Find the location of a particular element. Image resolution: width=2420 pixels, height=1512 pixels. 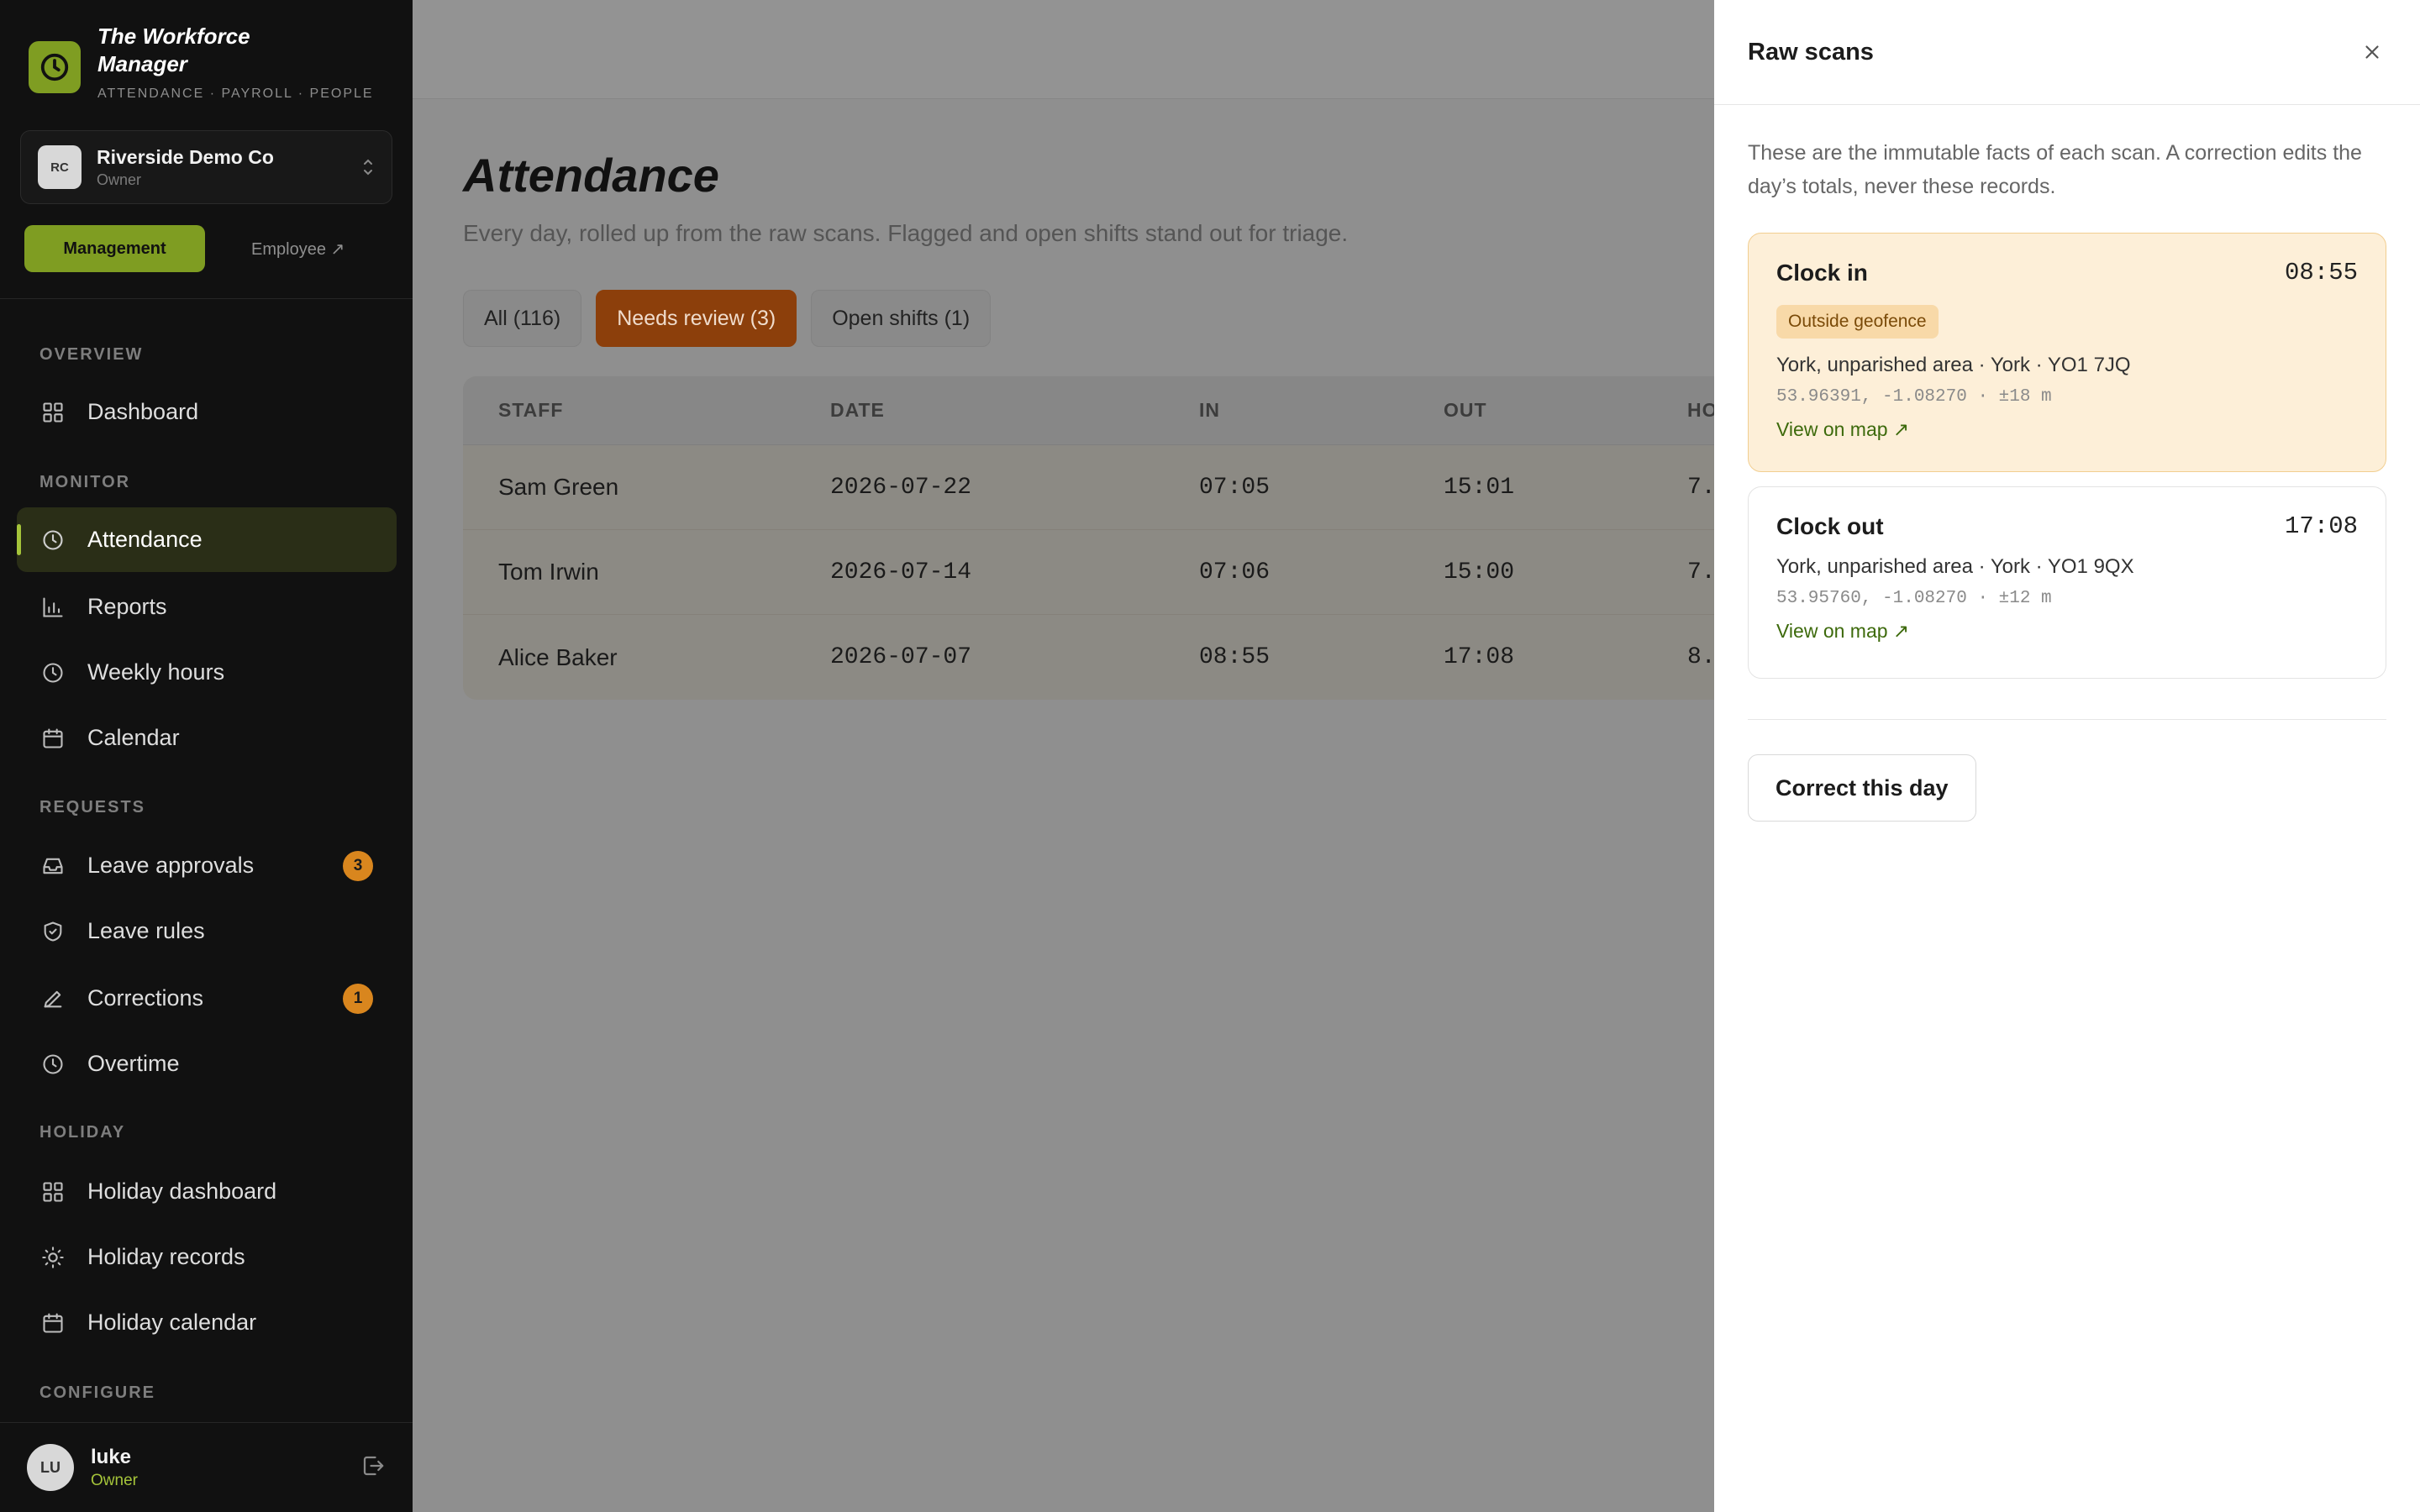

sidebar-item-label: Holiday calendar is located at coordinates (172, 1322).